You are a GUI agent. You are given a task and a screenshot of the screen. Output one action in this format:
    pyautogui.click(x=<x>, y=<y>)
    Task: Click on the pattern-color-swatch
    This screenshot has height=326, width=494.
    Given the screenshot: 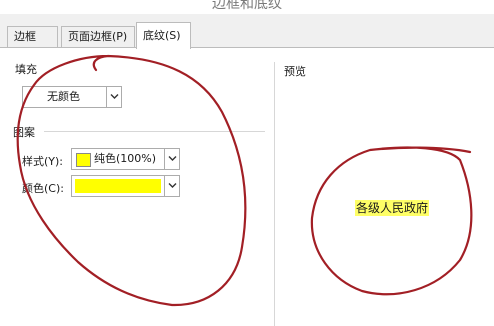 What is the action you would take?
    pyautogui.click(x=118, y=186)
    